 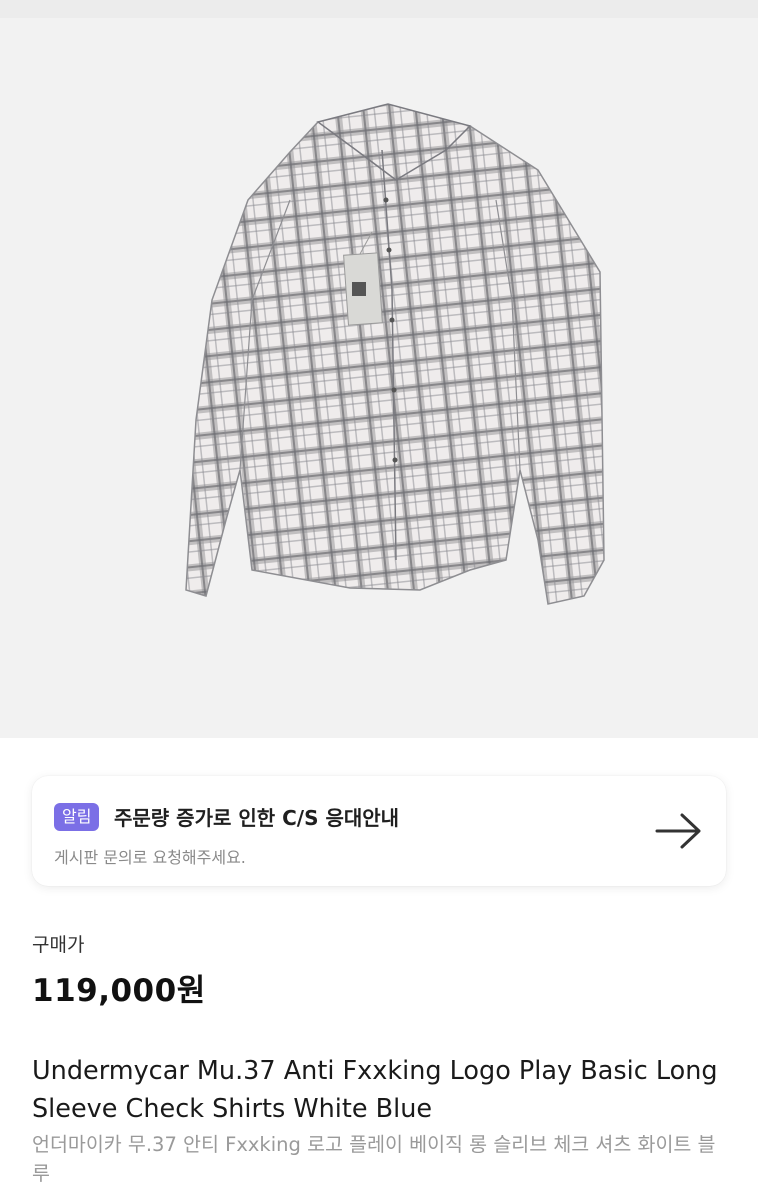 I want to click on price-value: 119,000원, so click(x=119, y=991).